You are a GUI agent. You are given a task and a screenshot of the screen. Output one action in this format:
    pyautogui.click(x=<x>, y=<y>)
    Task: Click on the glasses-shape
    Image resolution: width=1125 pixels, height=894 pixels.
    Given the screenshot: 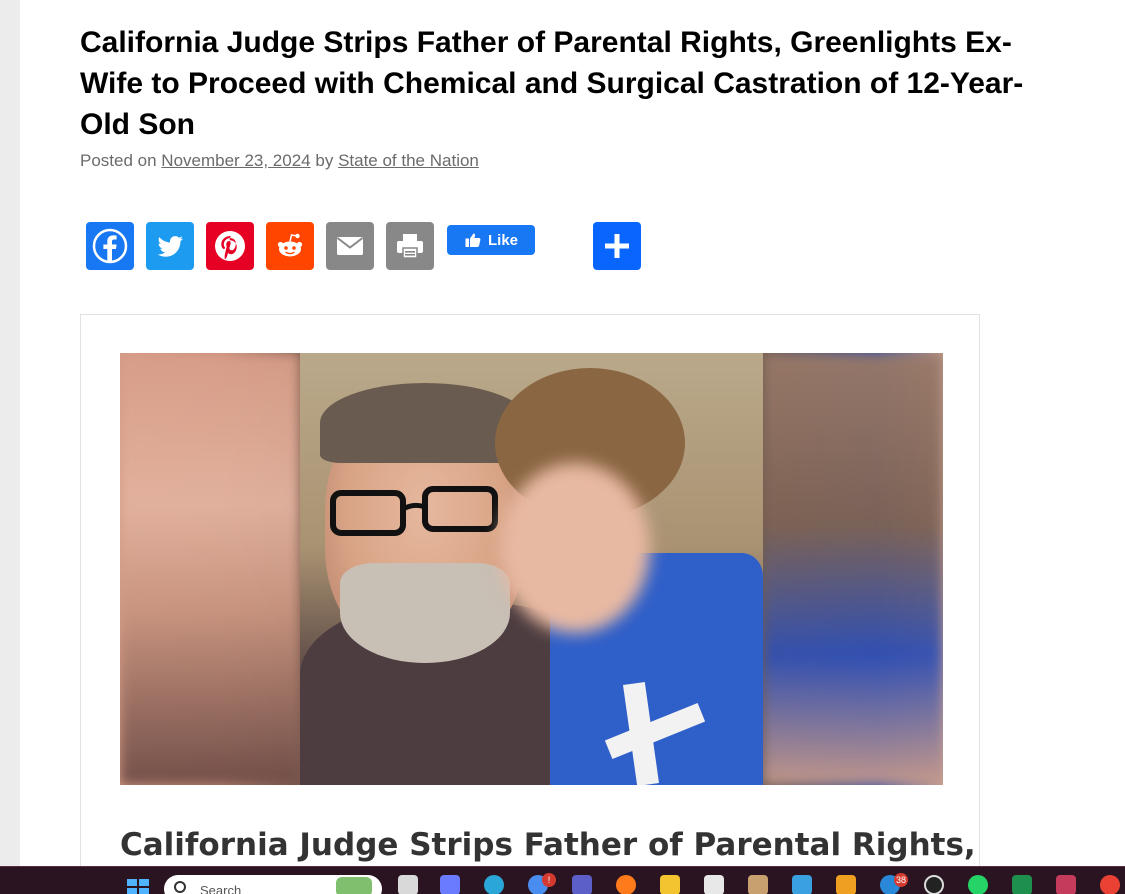 What is the action you would take?
    pyautogui.click(x=414, y=511)
    